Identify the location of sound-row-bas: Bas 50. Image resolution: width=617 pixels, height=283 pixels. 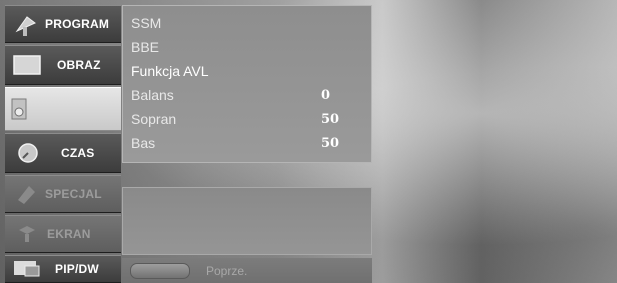
(241, 143).